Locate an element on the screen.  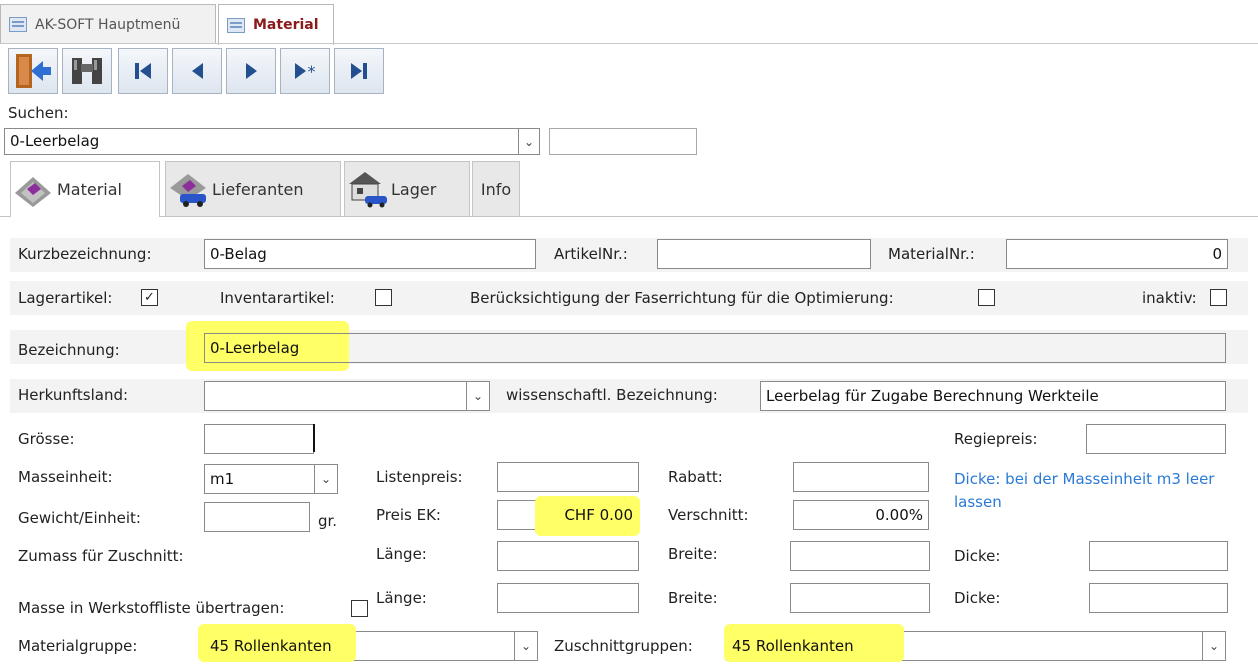
tab-hauptmenue: AK-SOFT Hauptmenü is located at coordinates (108, 24).